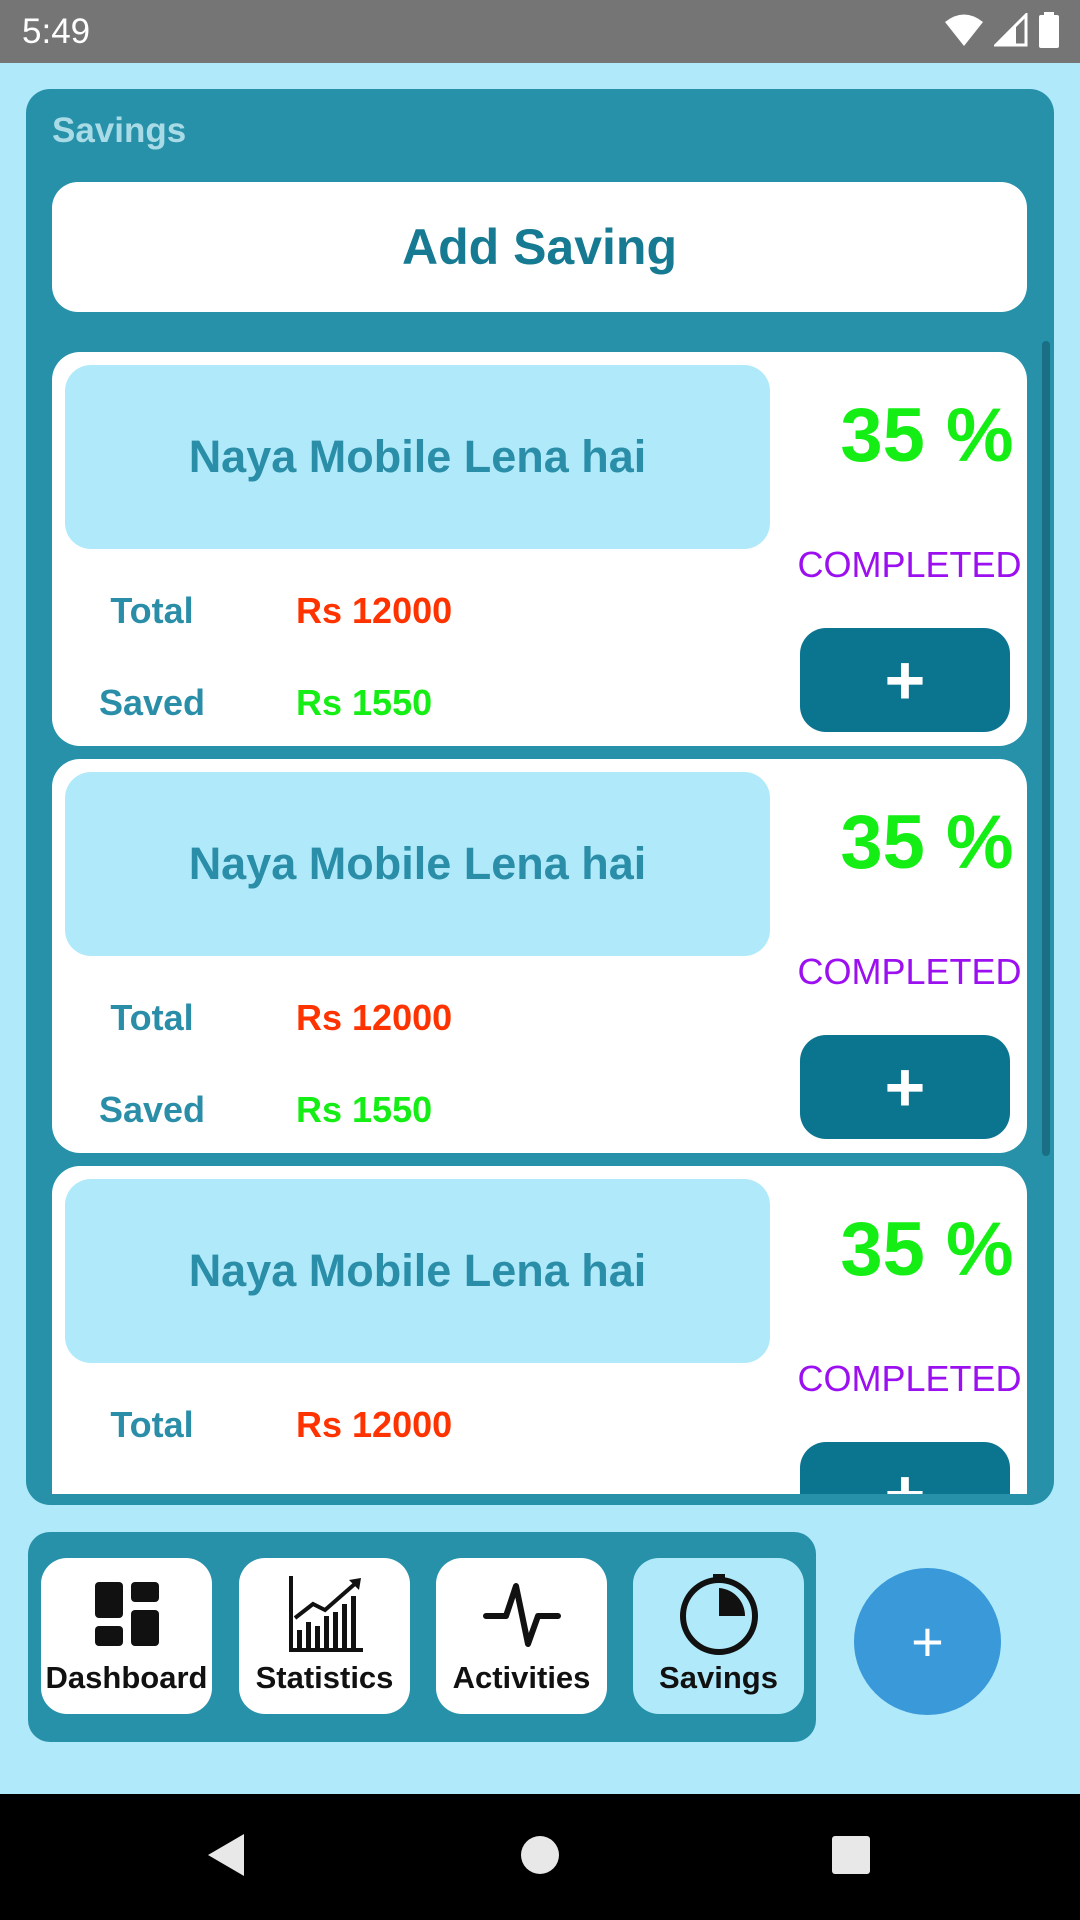  I want to click on nav-item-savings: Savings, so click(718, 1636).